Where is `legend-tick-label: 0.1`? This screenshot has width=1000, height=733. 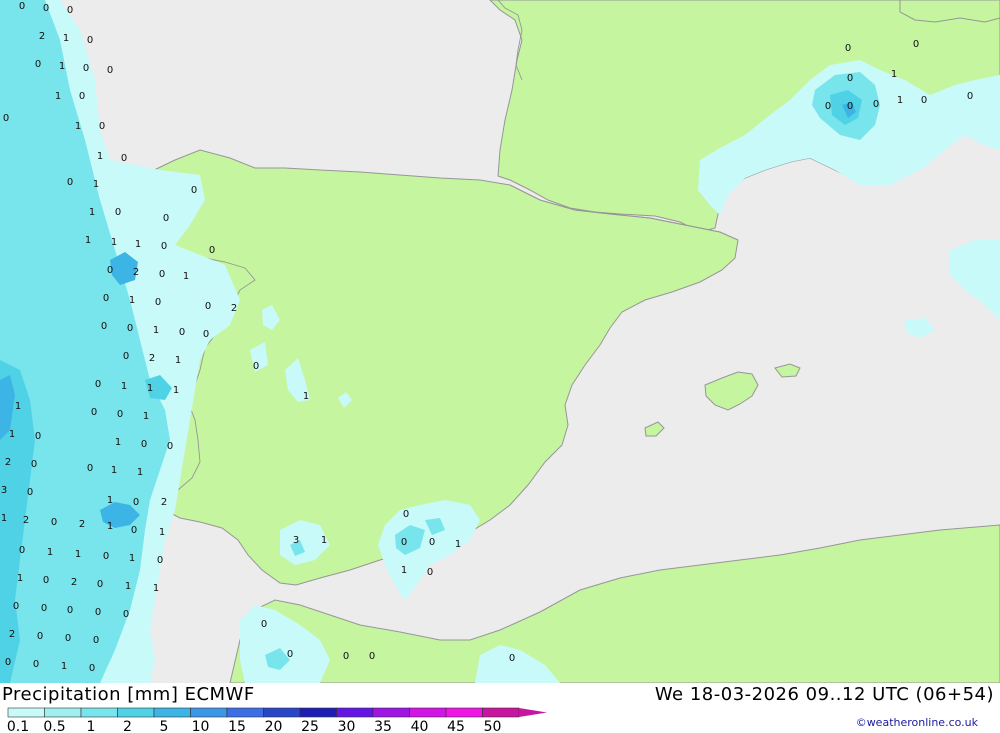
legend-tick-label: 0.1 is located at coordinates (18, 726).